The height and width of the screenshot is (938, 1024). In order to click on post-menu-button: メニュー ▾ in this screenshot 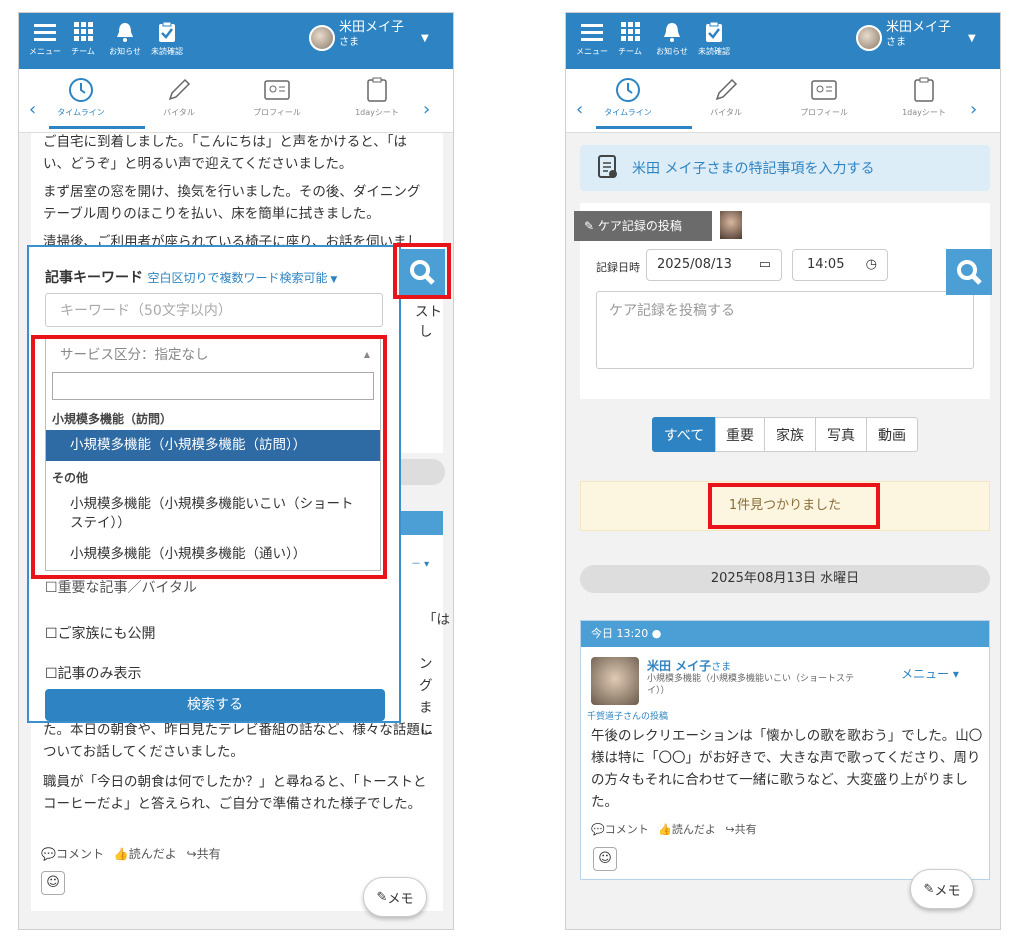, I will do `click(930, 673)`.